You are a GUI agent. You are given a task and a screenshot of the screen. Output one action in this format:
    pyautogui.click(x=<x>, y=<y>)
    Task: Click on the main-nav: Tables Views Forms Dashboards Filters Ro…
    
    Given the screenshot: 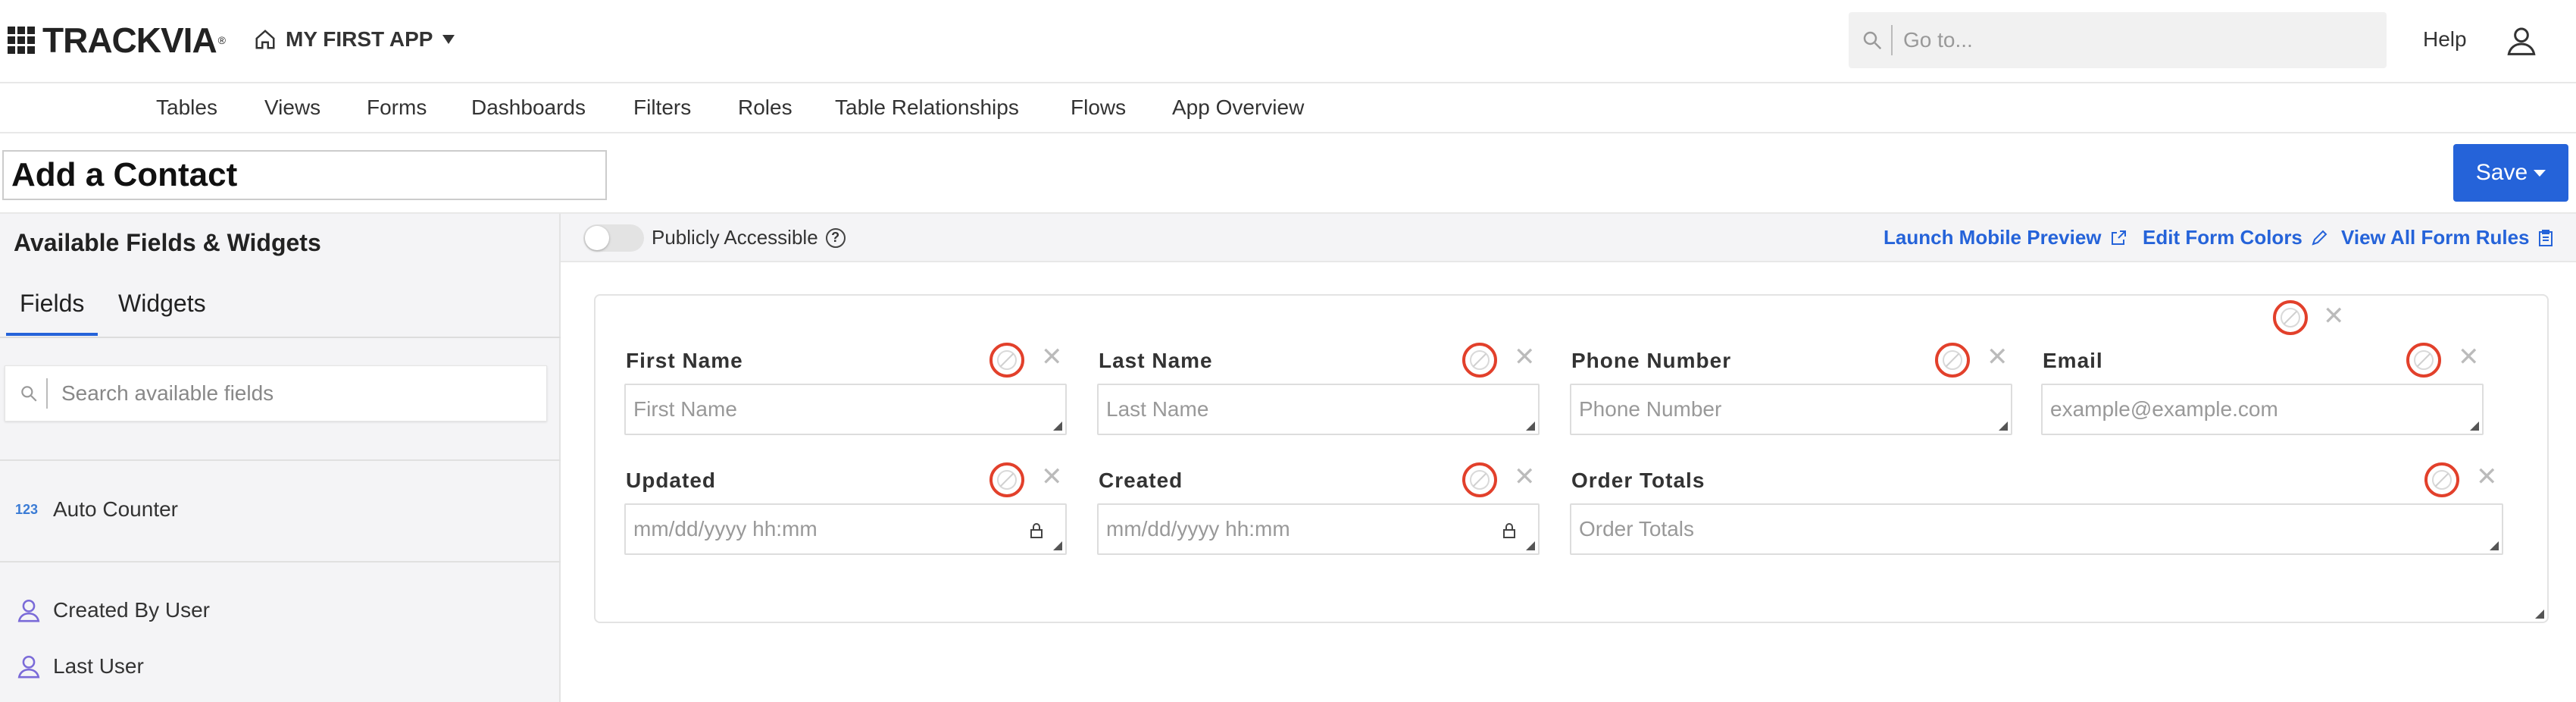 What is the action you would take?
    pyautogui.click(x=1288, y=108)
    